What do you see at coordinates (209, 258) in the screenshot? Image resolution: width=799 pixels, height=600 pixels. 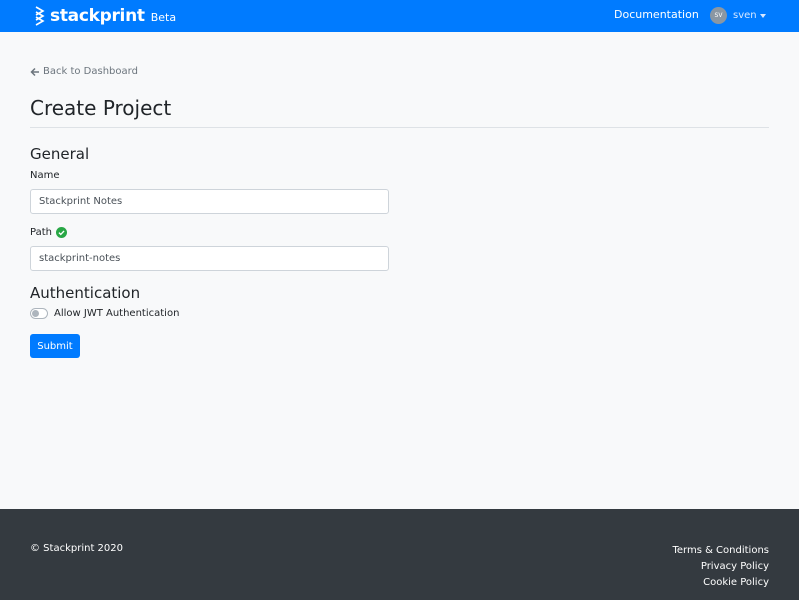 I see `path-input` at bounding box center [209, 258].